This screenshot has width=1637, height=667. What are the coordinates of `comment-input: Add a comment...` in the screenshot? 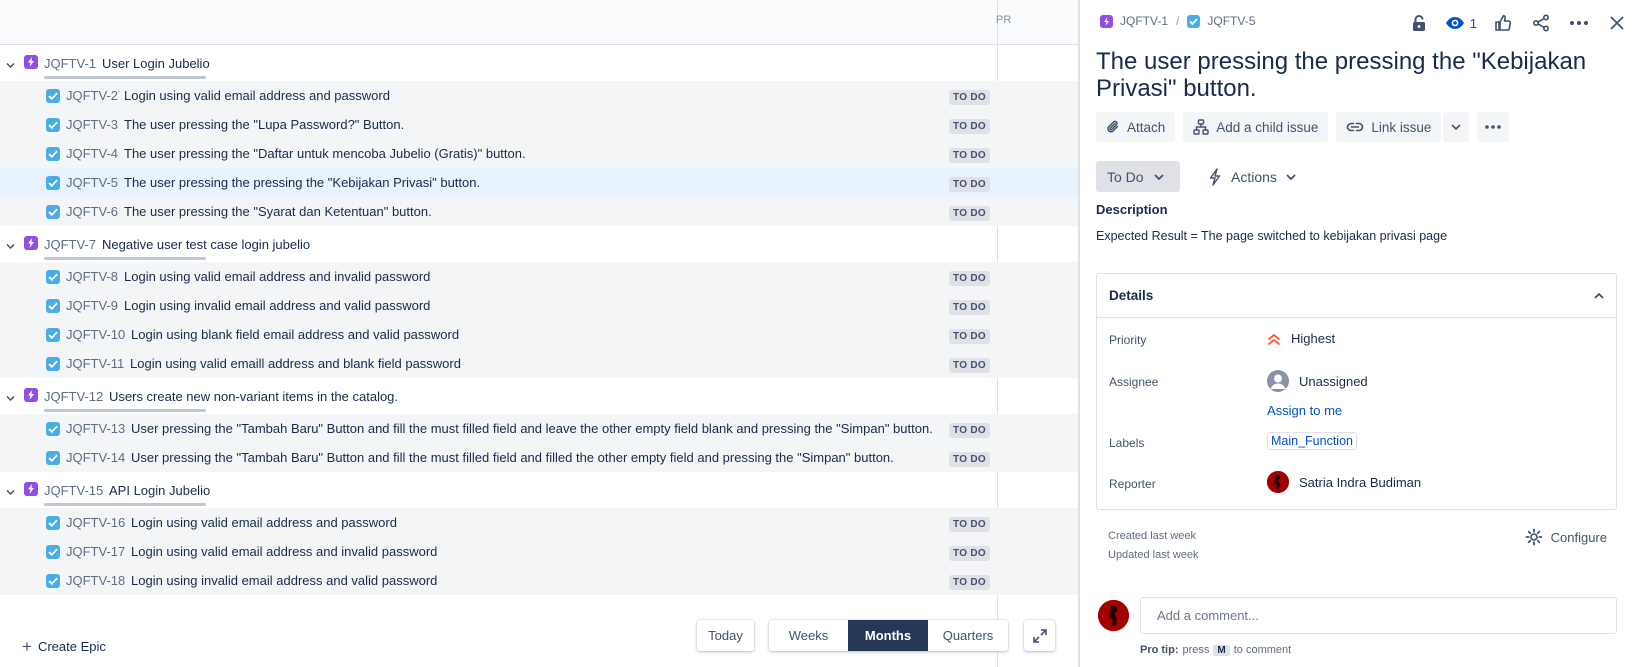 It's located at (1378, 615).